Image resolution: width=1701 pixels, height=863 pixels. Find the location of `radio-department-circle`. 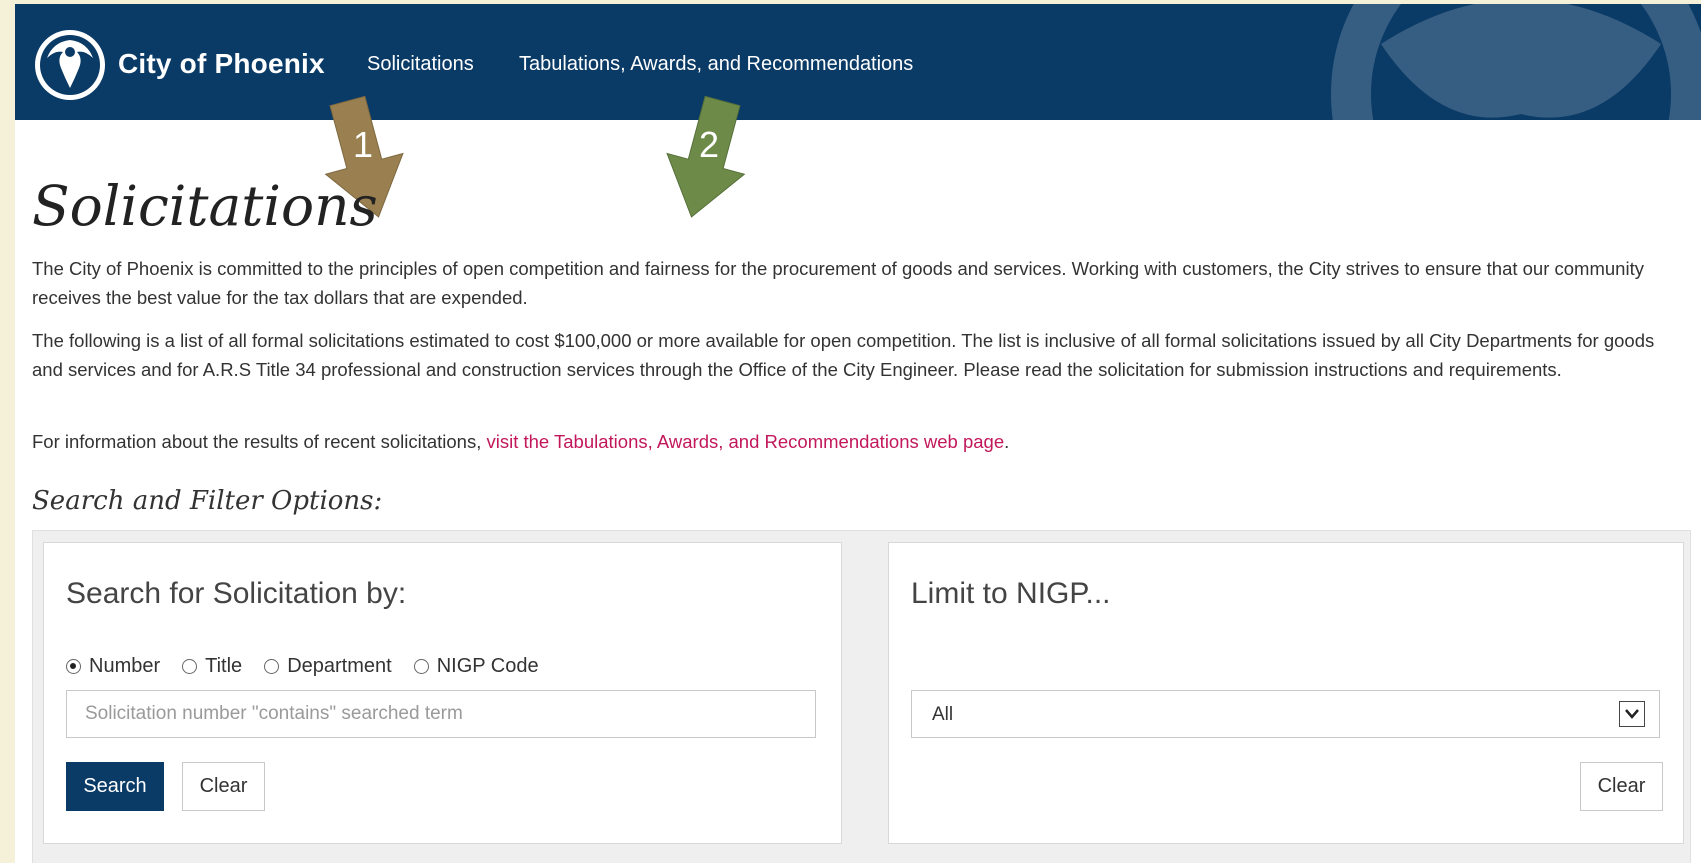

radio-department-circle is located at coordinates (272, 666).